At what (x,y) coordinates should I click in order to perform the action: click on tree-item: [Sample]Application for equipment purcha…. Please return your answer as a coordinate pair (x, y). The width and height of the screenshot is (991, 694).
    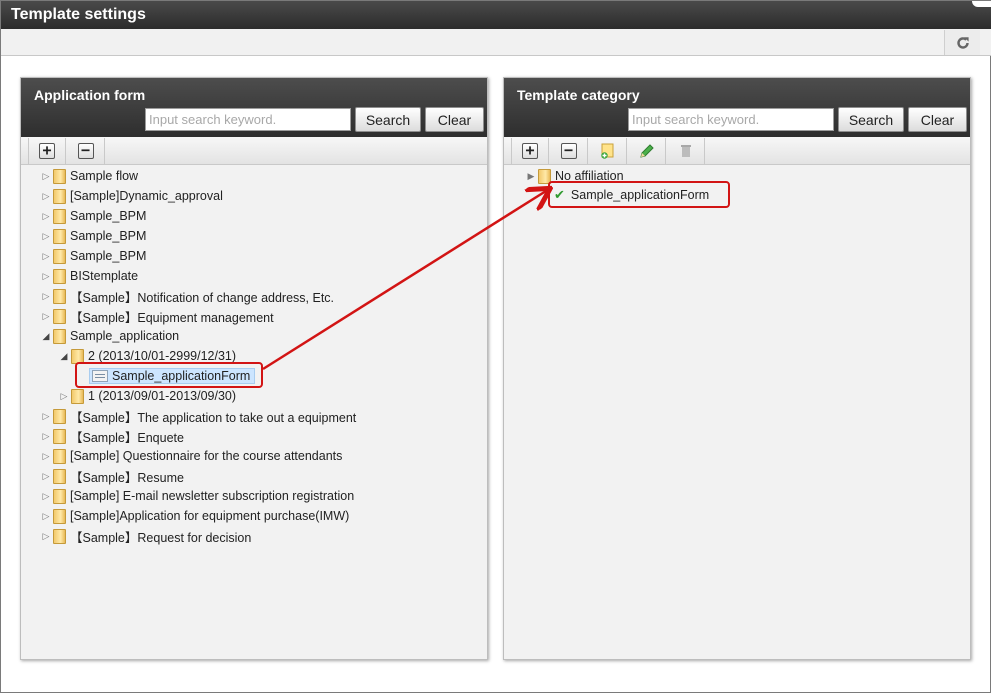
    Looking at the image, I should click on (209, 516).